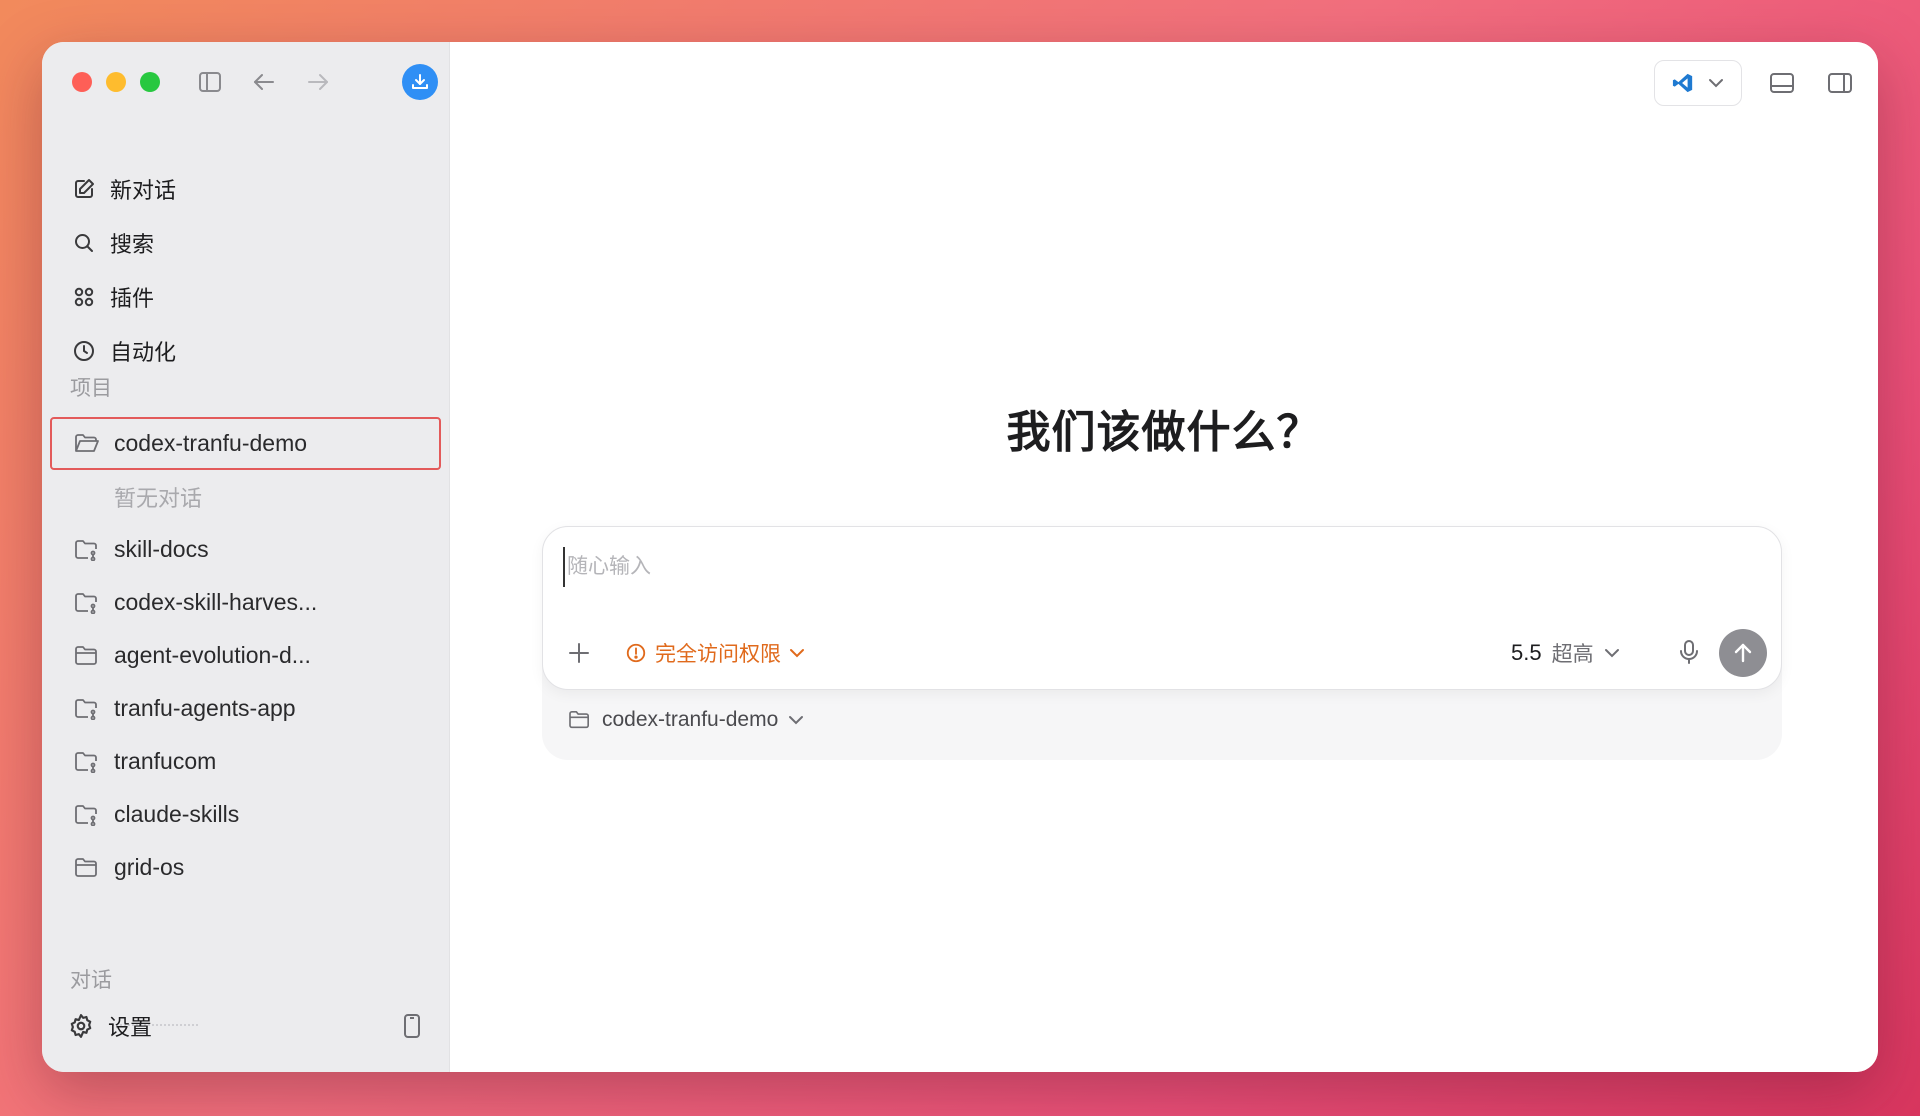  I want to click on project-item-skill-docs: skill-docs, so click(245, 549).